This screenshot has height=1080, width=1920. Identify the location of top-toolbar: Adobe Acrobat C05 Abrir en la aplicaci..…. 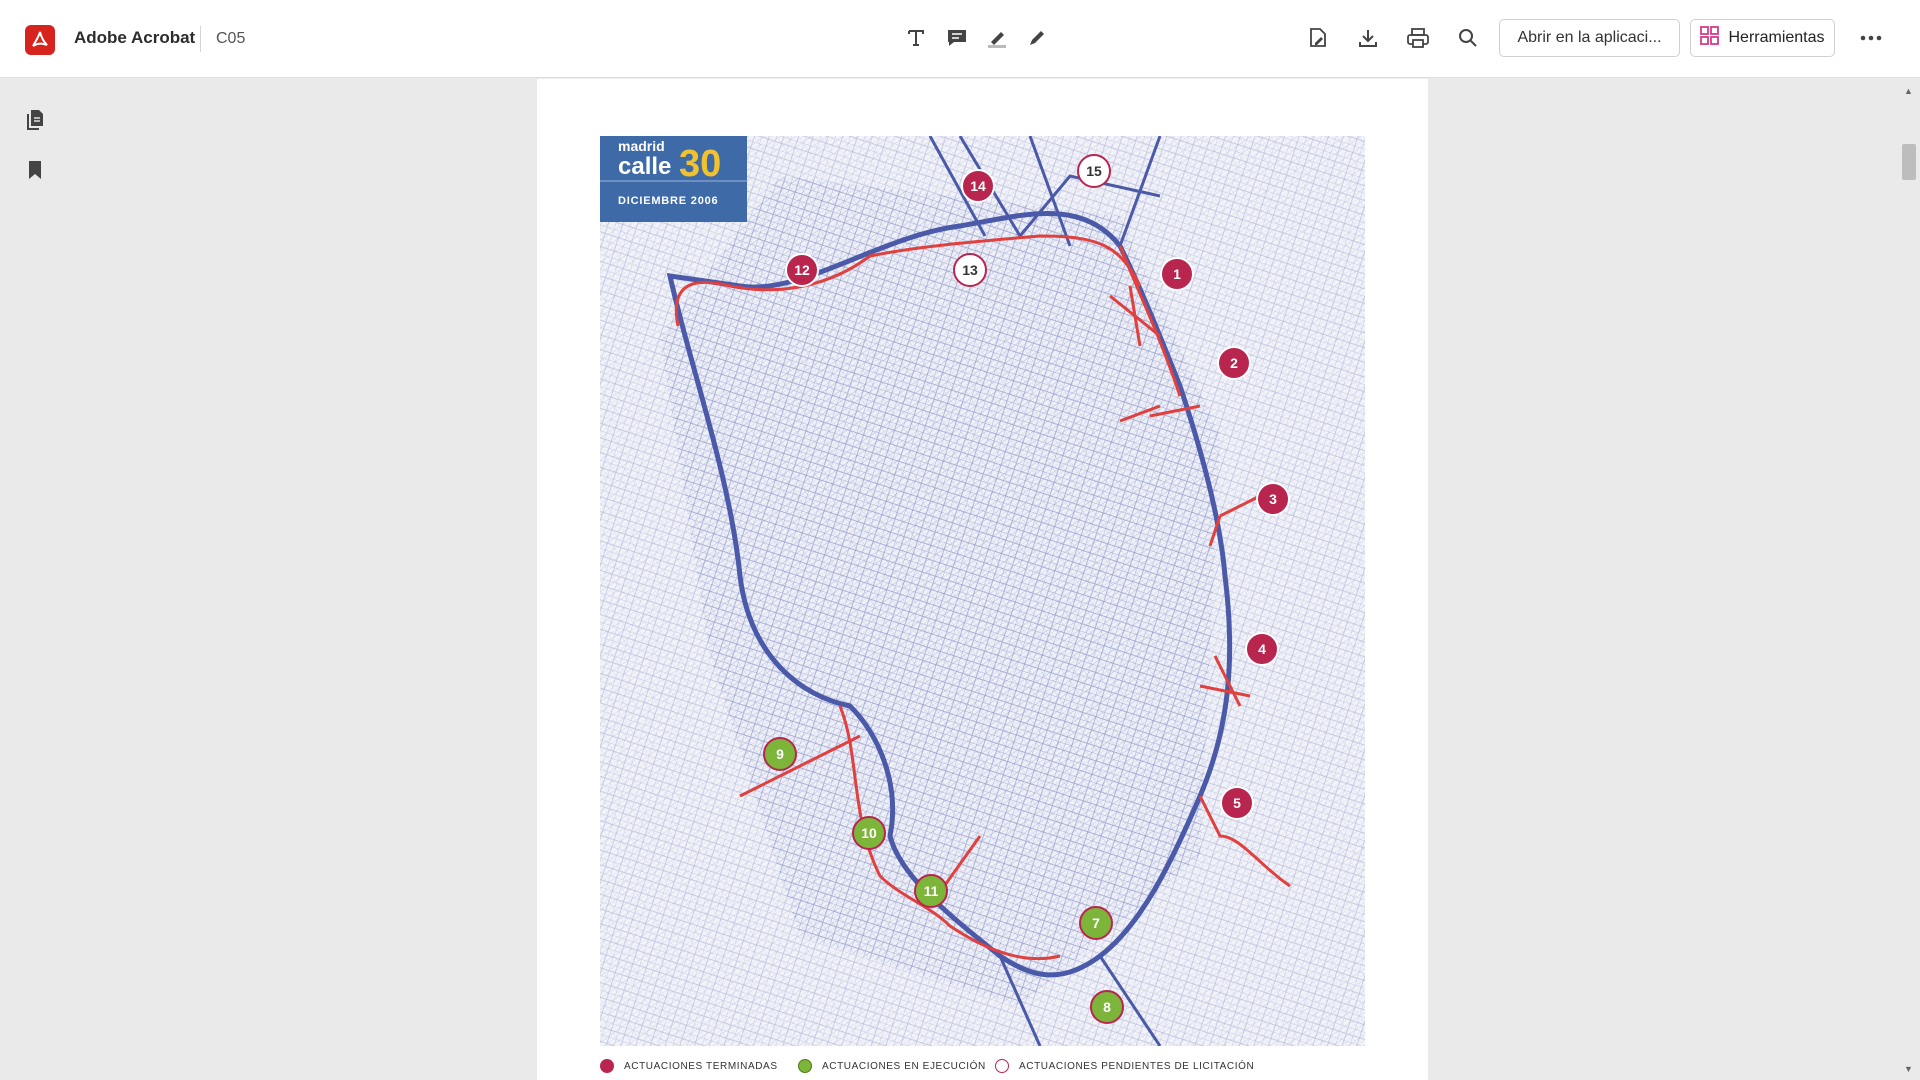
(960, 39).